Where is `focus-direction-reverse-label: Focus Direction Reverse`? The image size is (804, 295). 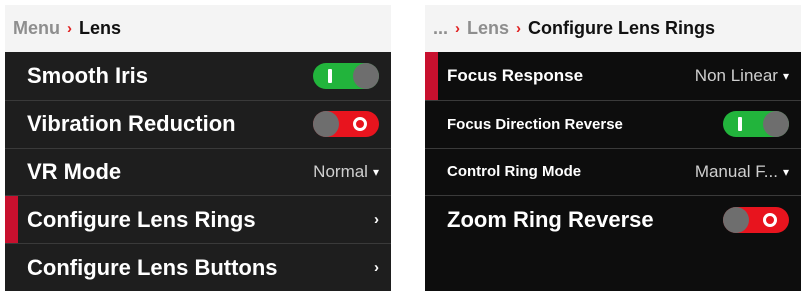 focus-direction-reverse-label: Focus Direction Reverse is located at coordinates (535, 124).